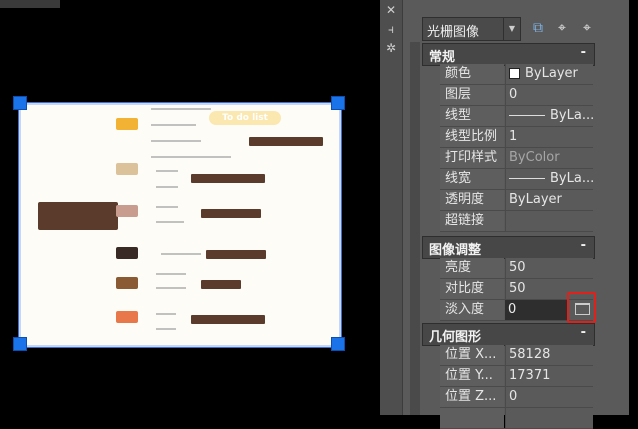  What do you see at coordinates (442, 57) in the screenshot?
I see `section-title: 常规` at bounding box center [442, 57].